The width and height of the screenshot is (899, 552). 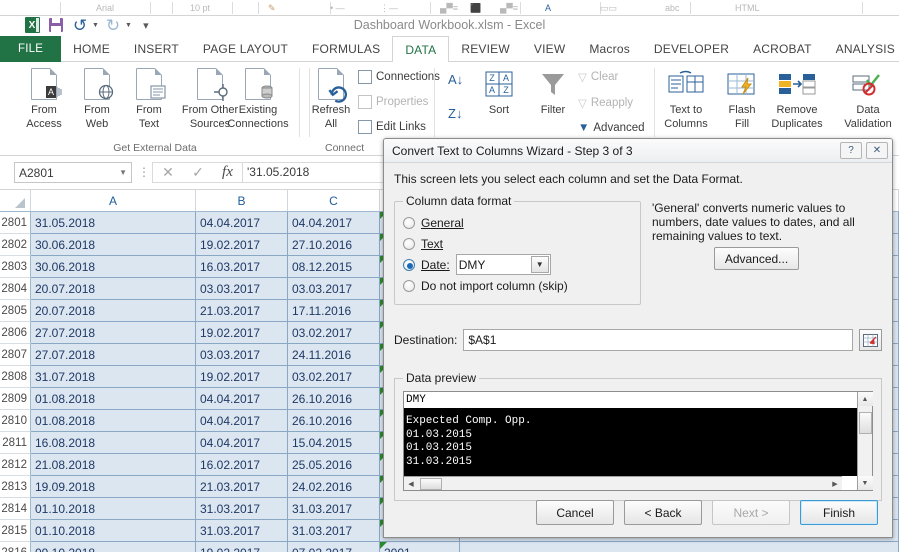 What do you see at coordinates (123, 172) in the screenshot?
I see `name-box-caret-icon: ▼` at bounding box center [123, 172].